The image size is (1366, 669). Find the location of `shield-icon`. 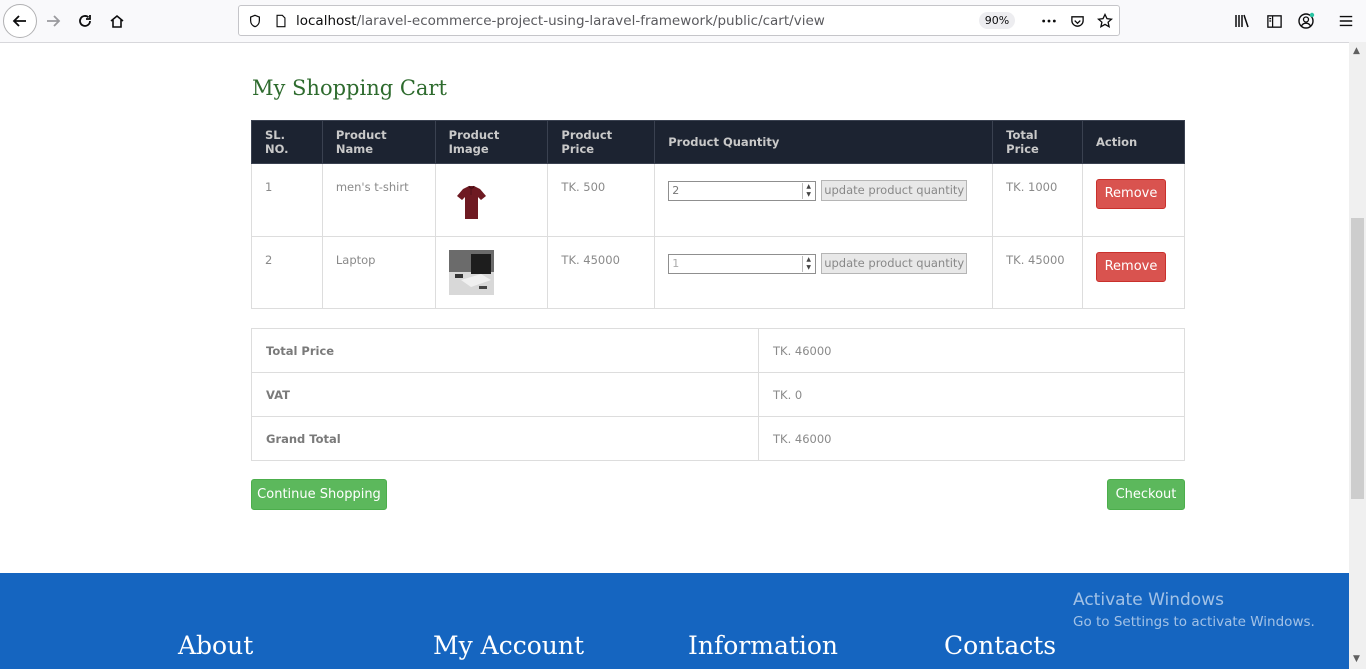

shield-icon is located at coordinates (255, 21).